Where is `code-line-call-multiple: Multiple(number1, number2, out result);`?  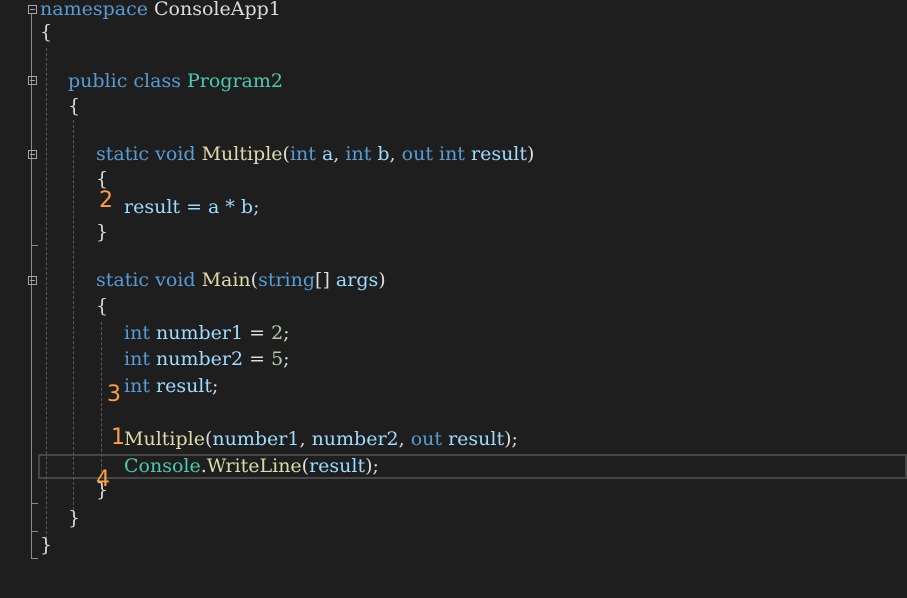 code-line-call-multiple: Multiple(number1, number2, out result); is located at coordinates (321, 439).